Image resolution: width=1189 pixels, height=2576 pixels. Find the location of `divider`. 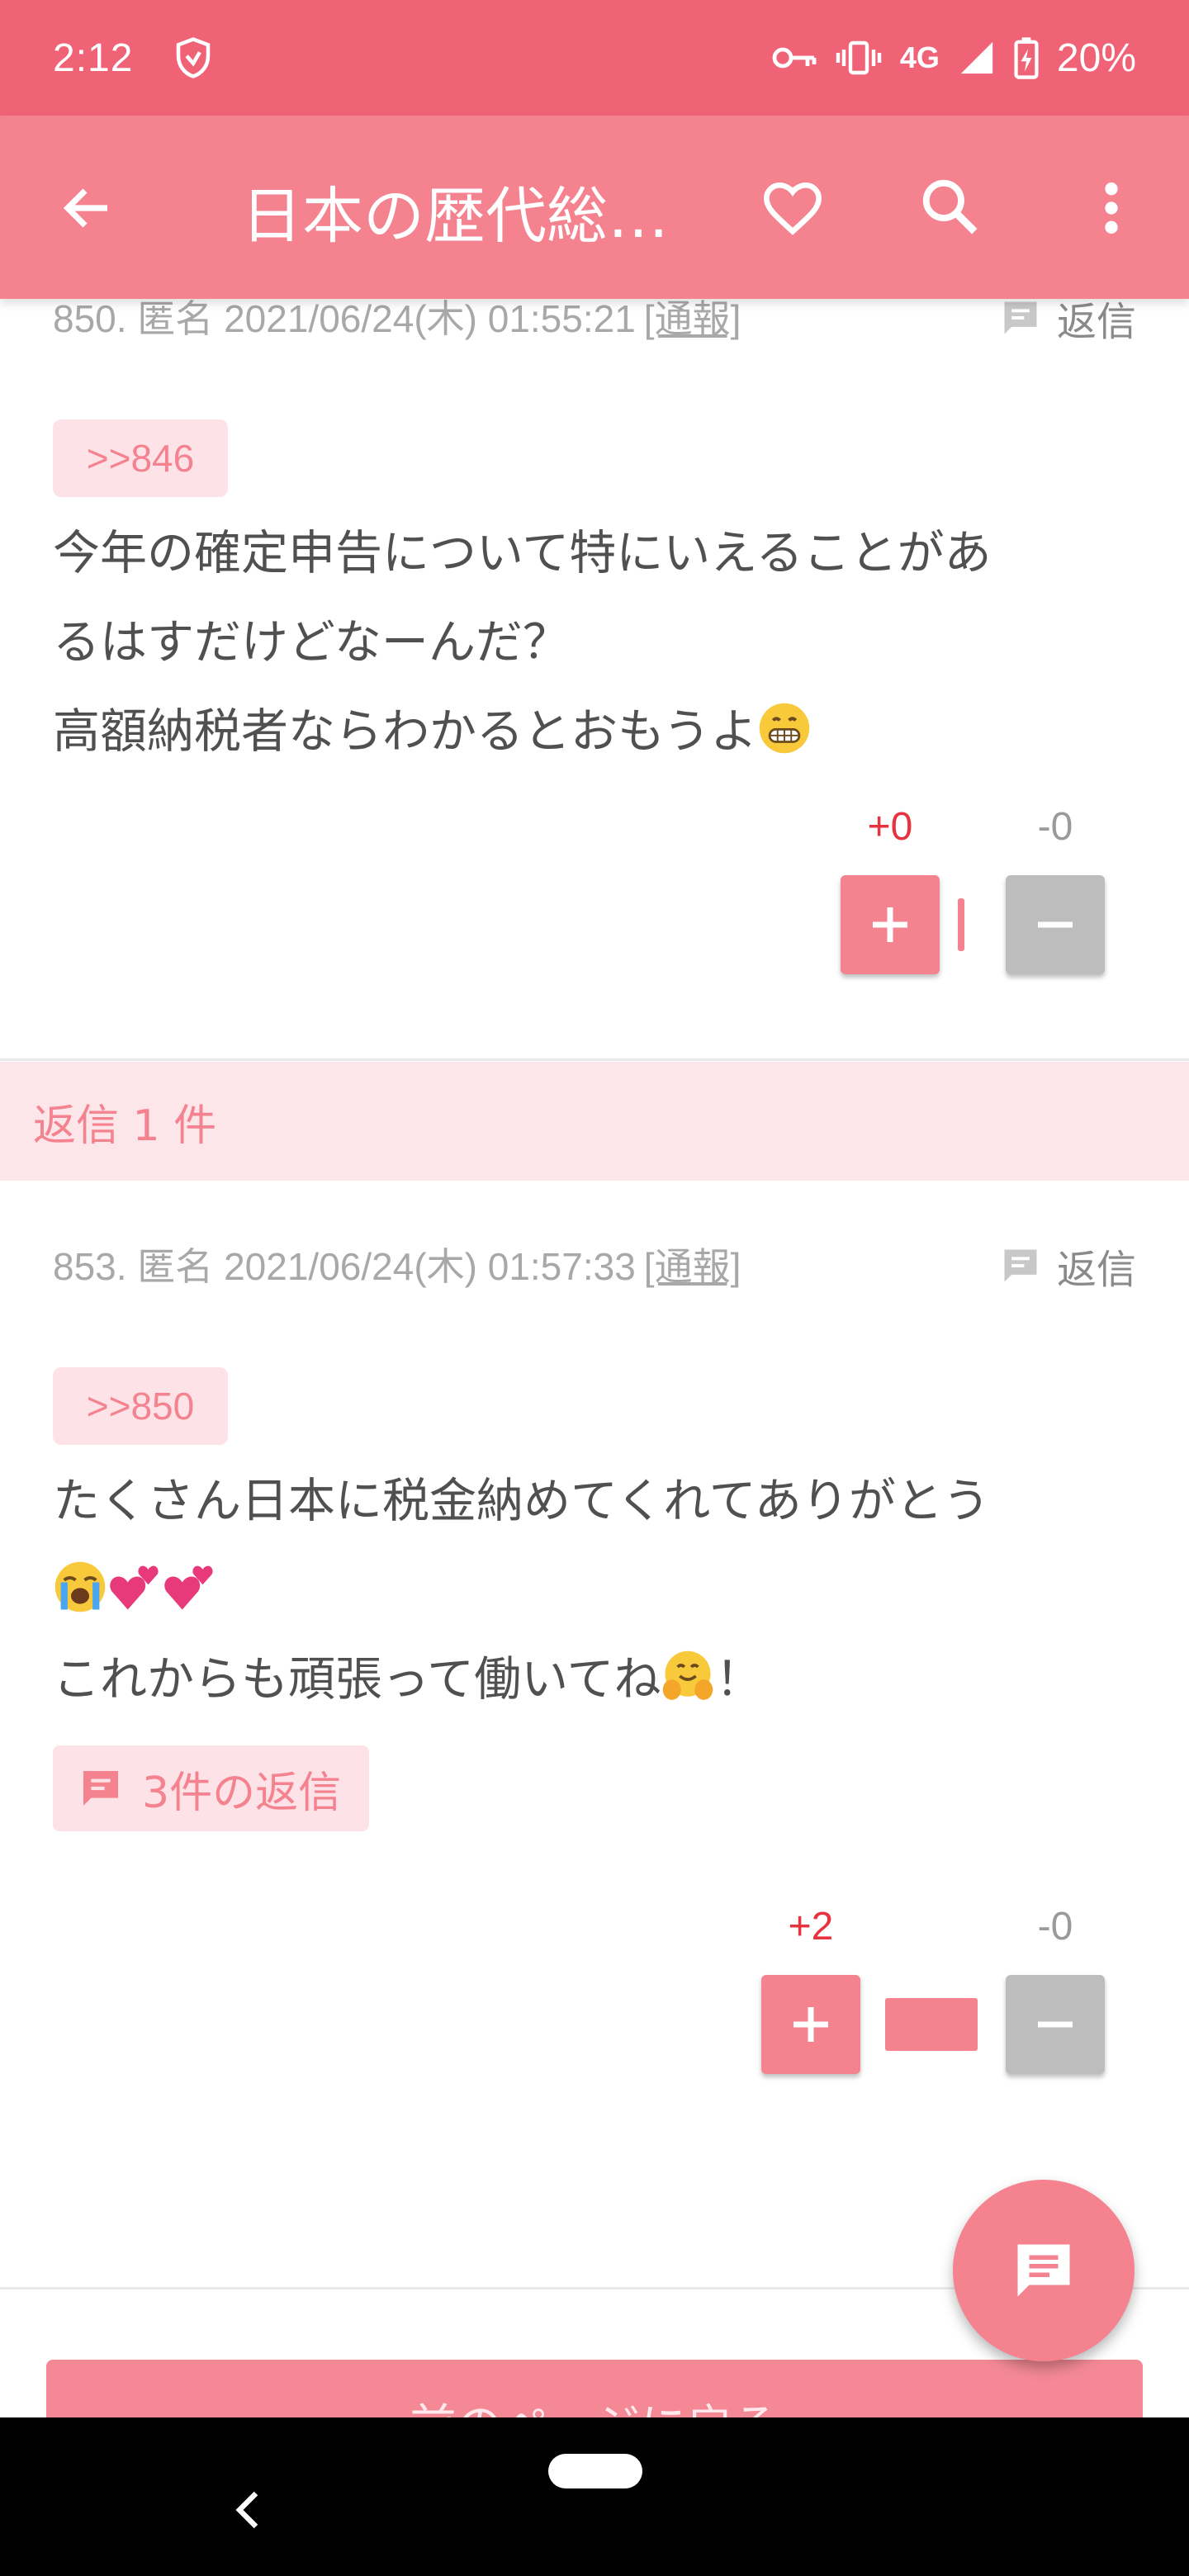

divider is located at coordinates (594, 1059).